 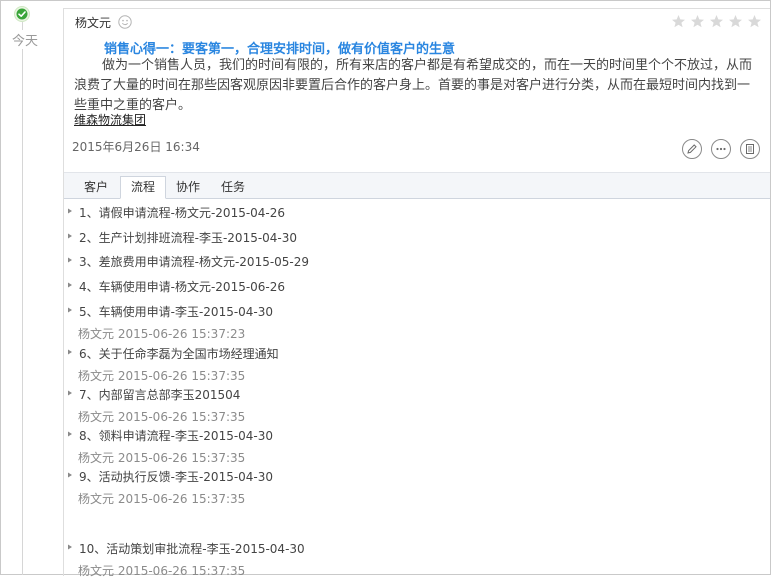 What do you see at coordinates (176, 476) in the screenshot?
I see `workflow-item-title: 9、活动执行反馈-李玉-2015-04-30` at bounding box center [176, 476].